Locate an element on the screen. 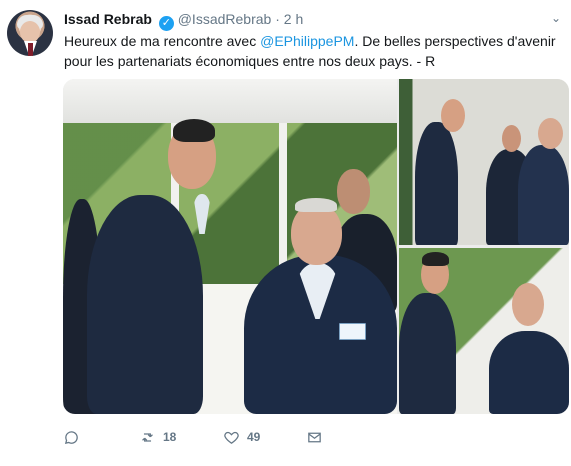 This screenshot has height=466, width=571. chevron-down-icon: ⌄ is located at coordinates (556, 18).